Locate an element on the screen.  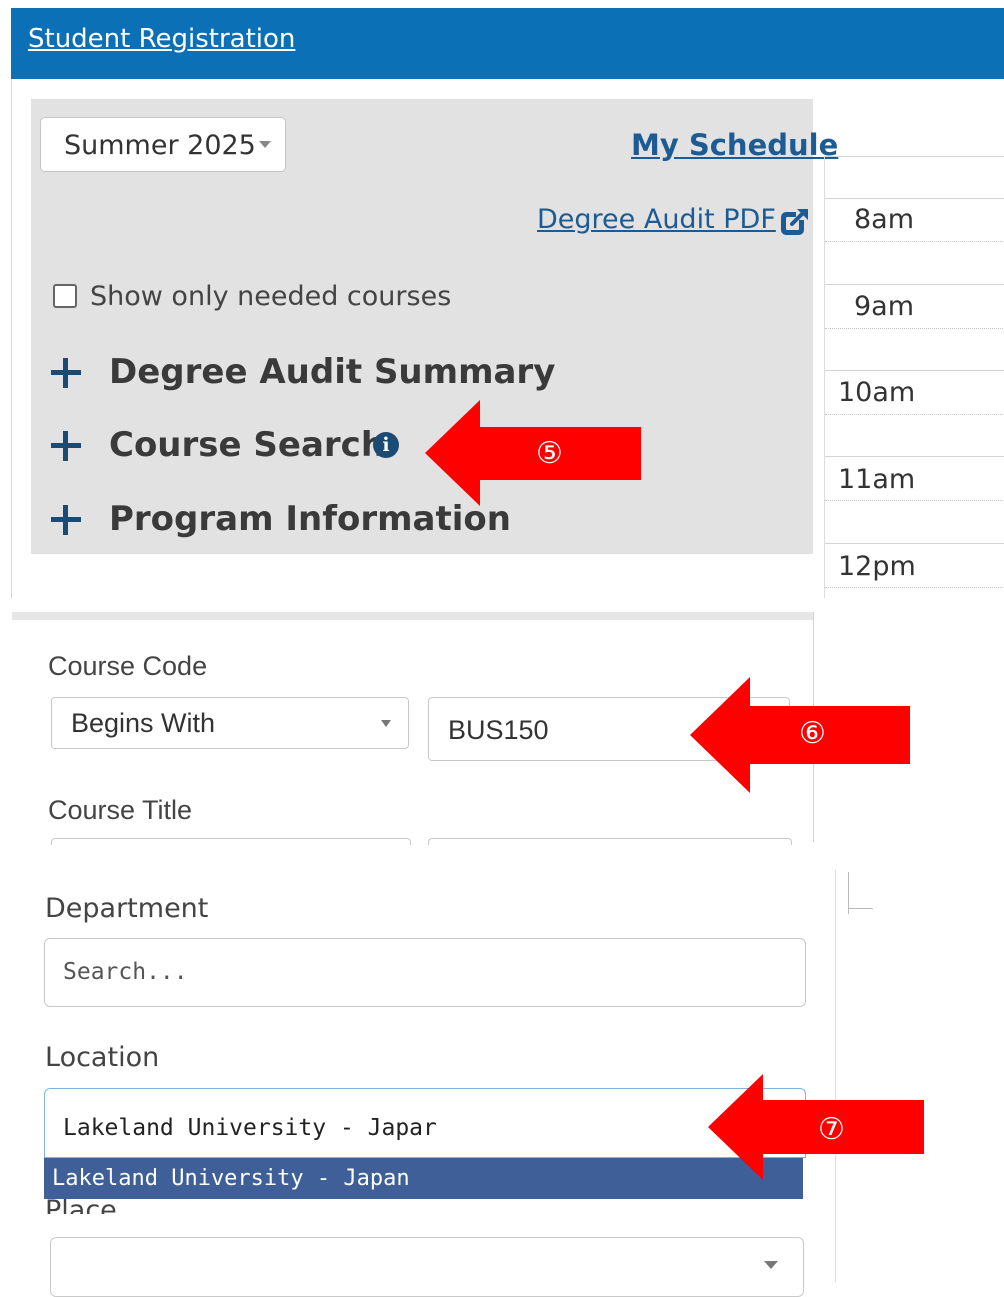
department-label: Department is located at coordinates (127, 908).